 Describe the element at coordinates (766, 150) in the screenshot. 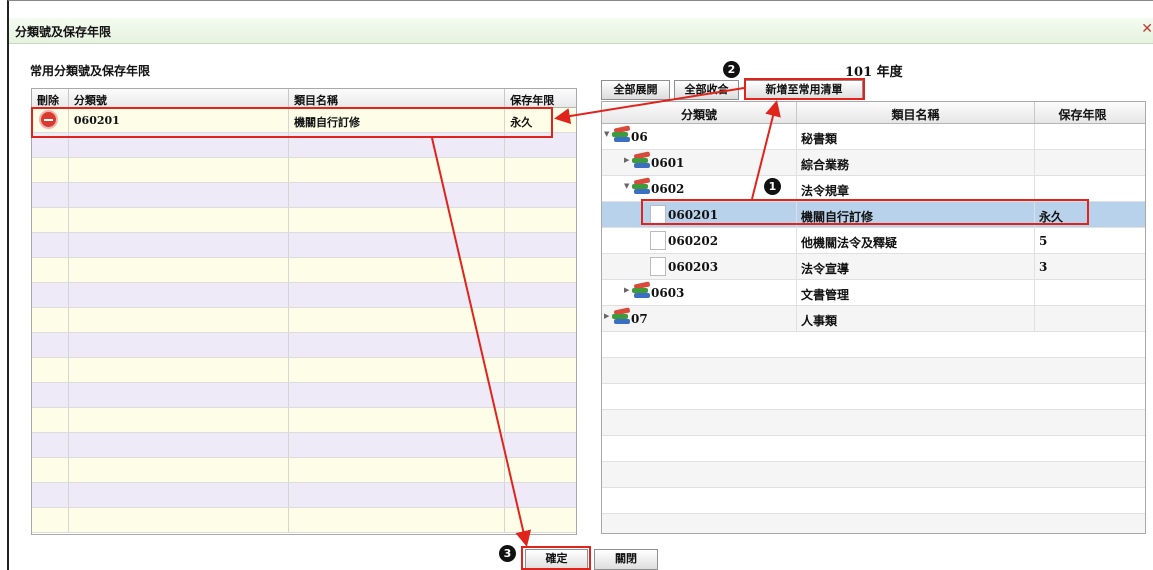

I see `arrow-step1-to-add` at that location.